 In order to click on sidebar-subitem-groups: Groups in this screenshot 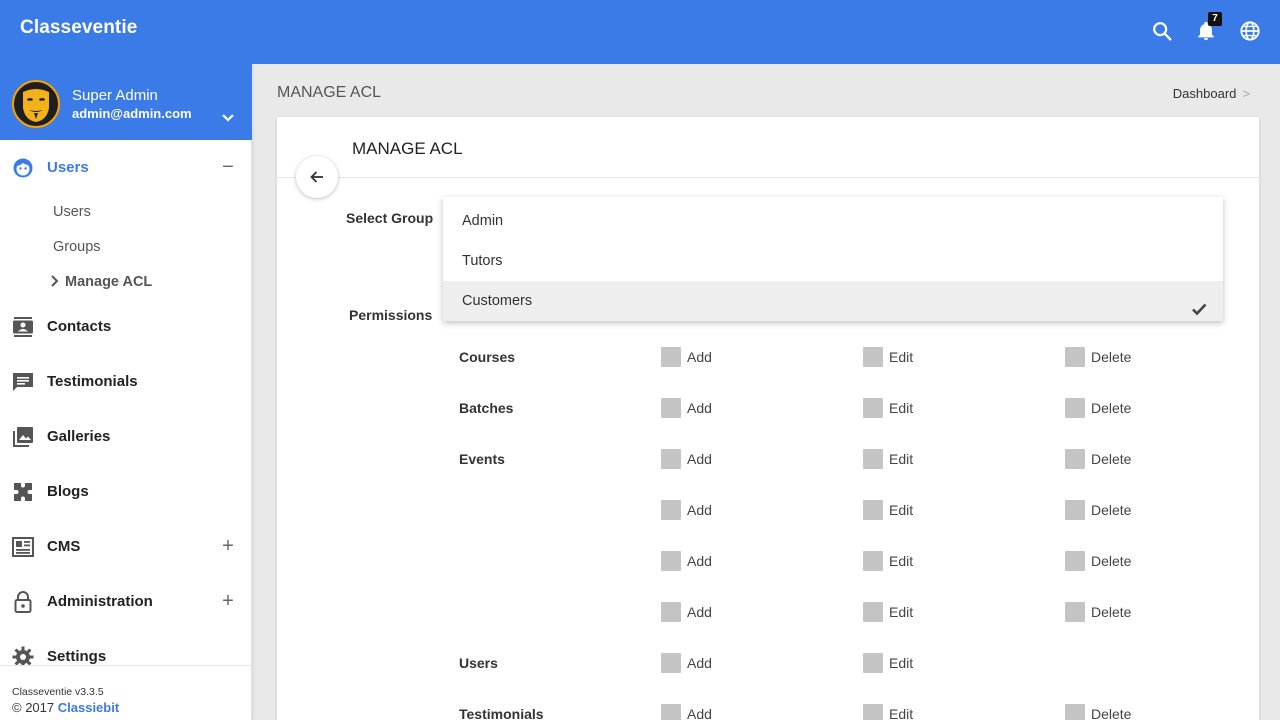, I will do `click(77, 247)`.